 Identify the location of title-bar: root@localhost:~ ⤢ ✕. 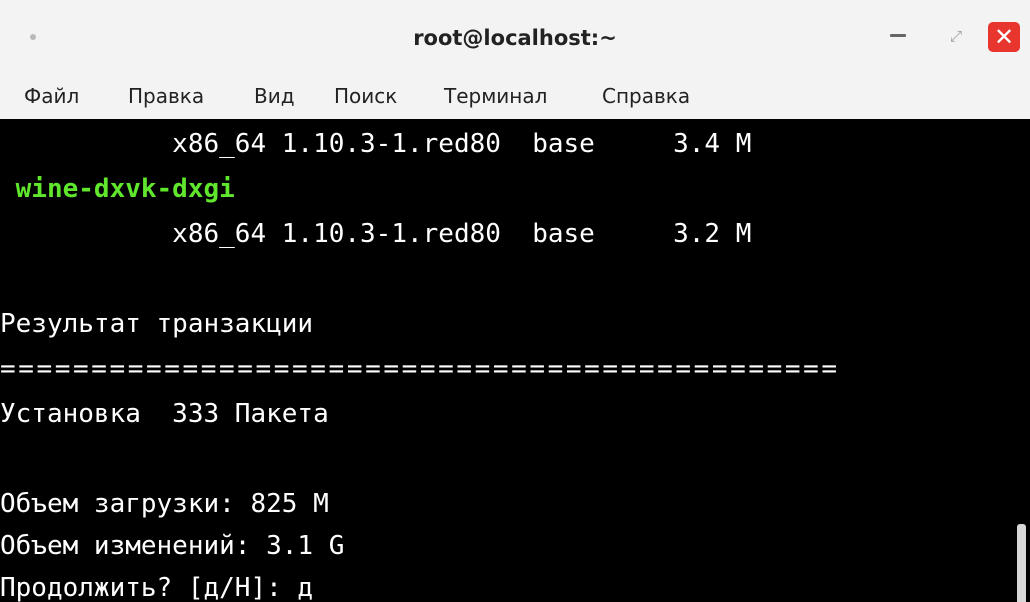
(515, 41).